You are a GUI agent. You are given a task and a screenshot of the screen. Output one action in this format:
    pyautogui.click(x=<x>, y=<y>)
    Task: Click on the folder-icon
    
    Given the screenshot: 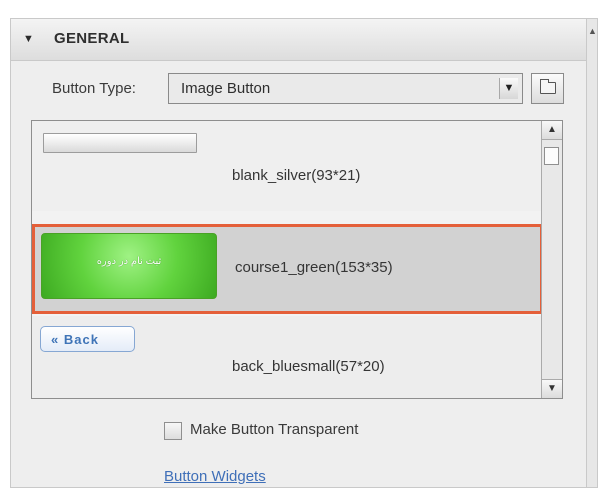 What is the action you would take?
    pyautogui.click(x=548, y=86)
    